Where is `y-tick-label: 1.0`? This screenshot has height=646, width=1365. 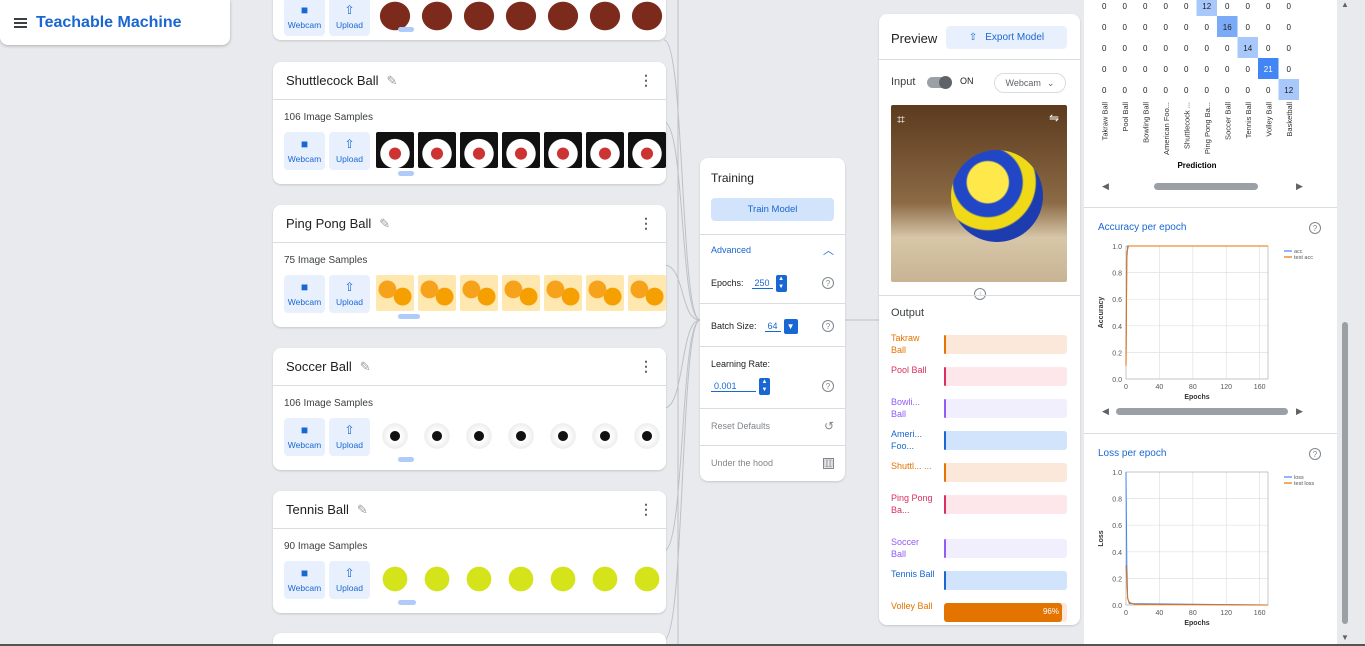
y-tick-label: 1.0 is located at coordinates (1117, 247).